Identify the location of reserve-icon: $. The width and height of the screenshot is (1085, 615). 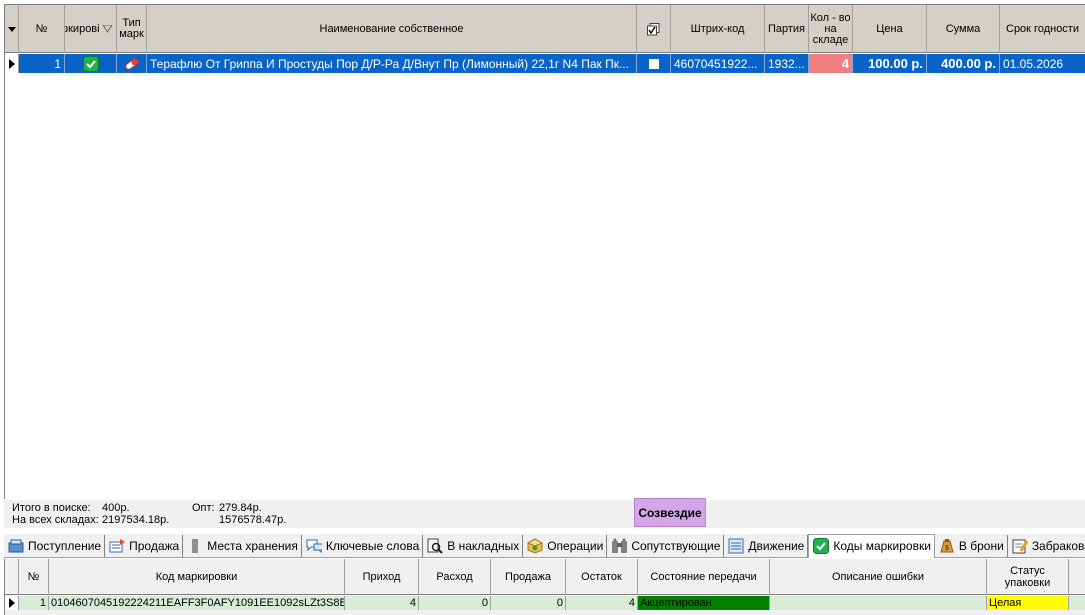
(947, 546).